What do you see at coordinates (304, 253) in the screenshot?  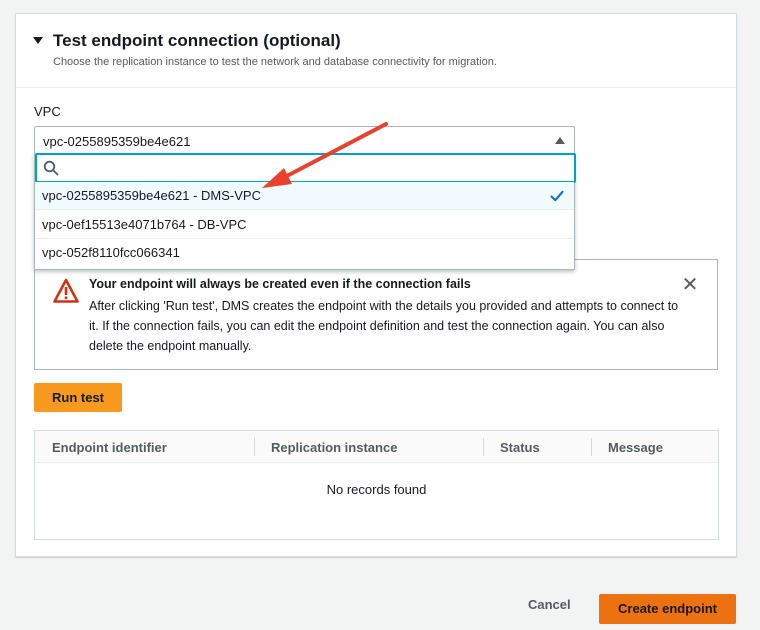 I see `vpc-option: vpc-052f8110fcc066341` at bounding box center [304, 253].